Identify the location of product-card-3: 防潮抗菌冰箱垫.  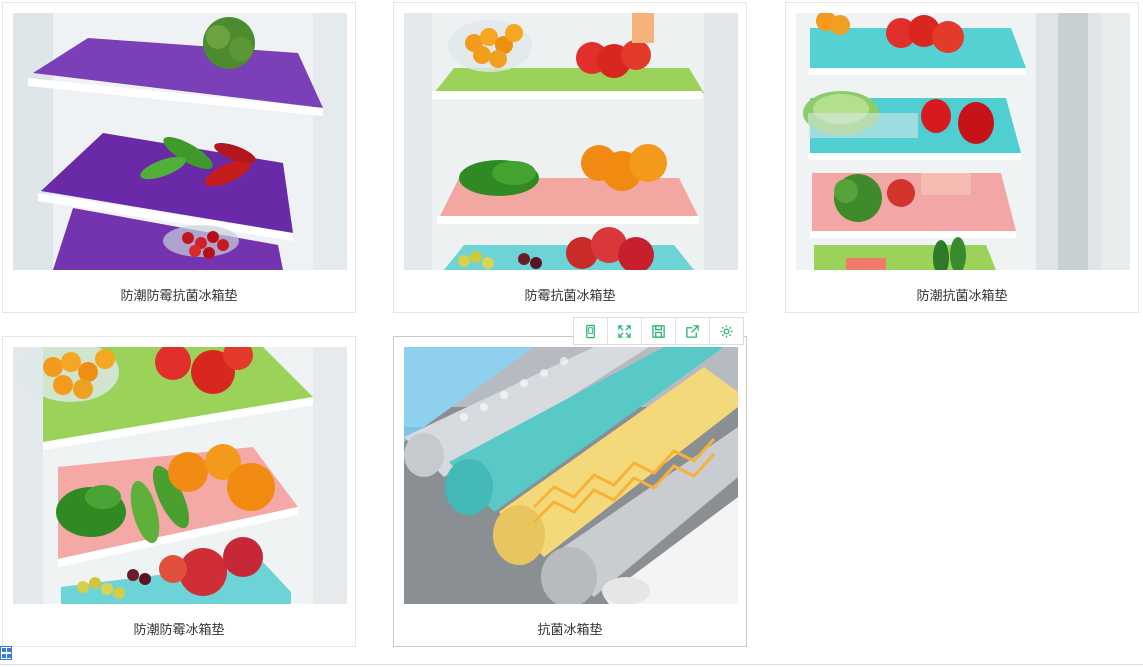
(962, 157).